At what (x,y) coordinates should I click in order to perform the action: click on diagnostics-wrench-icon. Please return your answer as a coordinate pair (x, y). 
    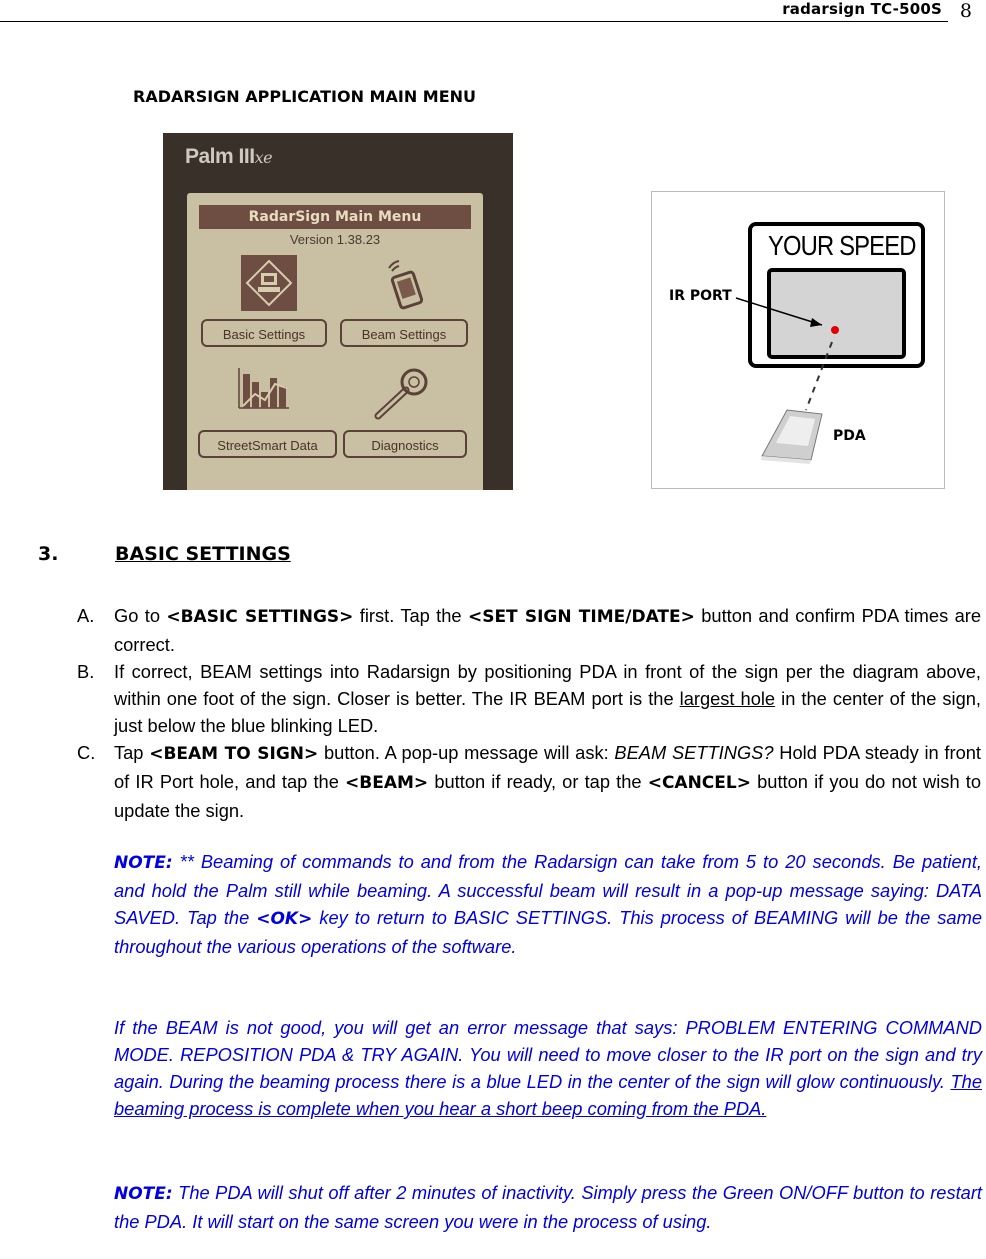
    Looking at the image, I should click on (401, 394).